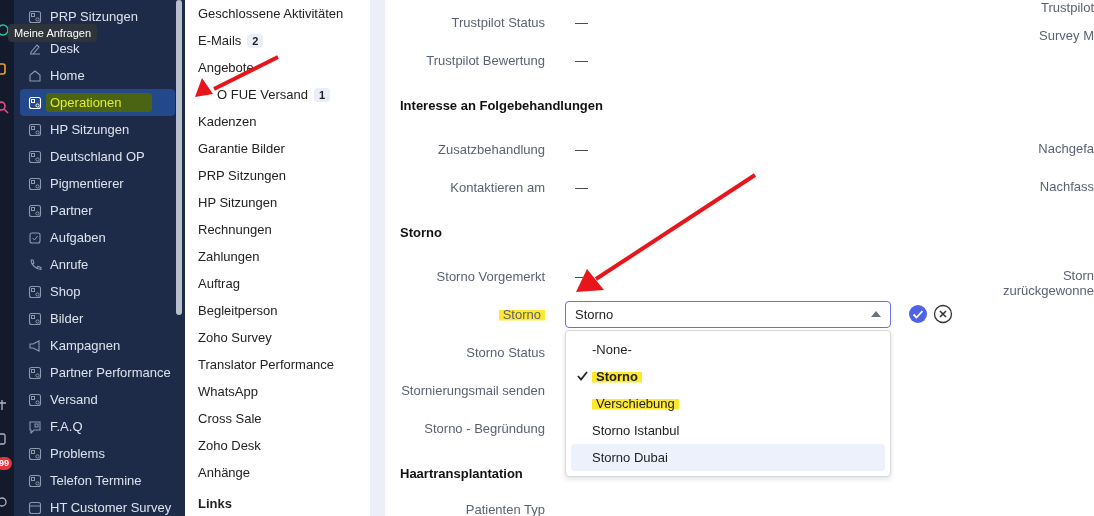  I want to click on notification-badge: 99, so click(6, 463).